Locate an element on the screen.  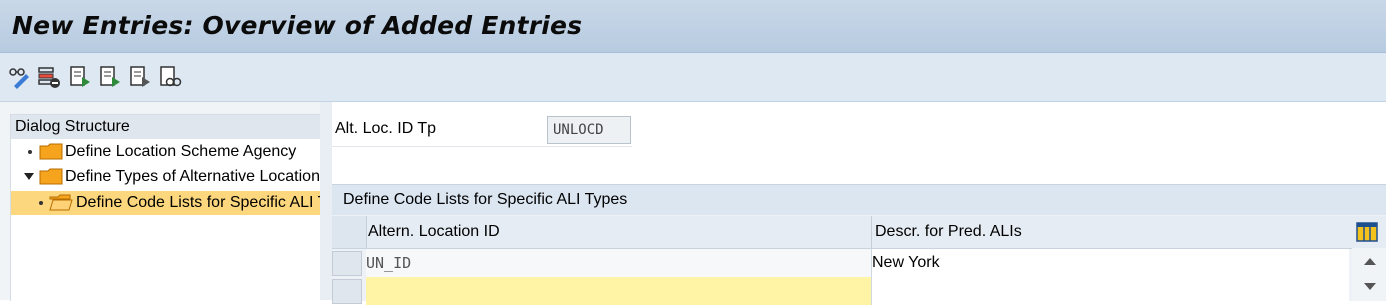
descr-cell: New York is located at coordinates (1110, 263).